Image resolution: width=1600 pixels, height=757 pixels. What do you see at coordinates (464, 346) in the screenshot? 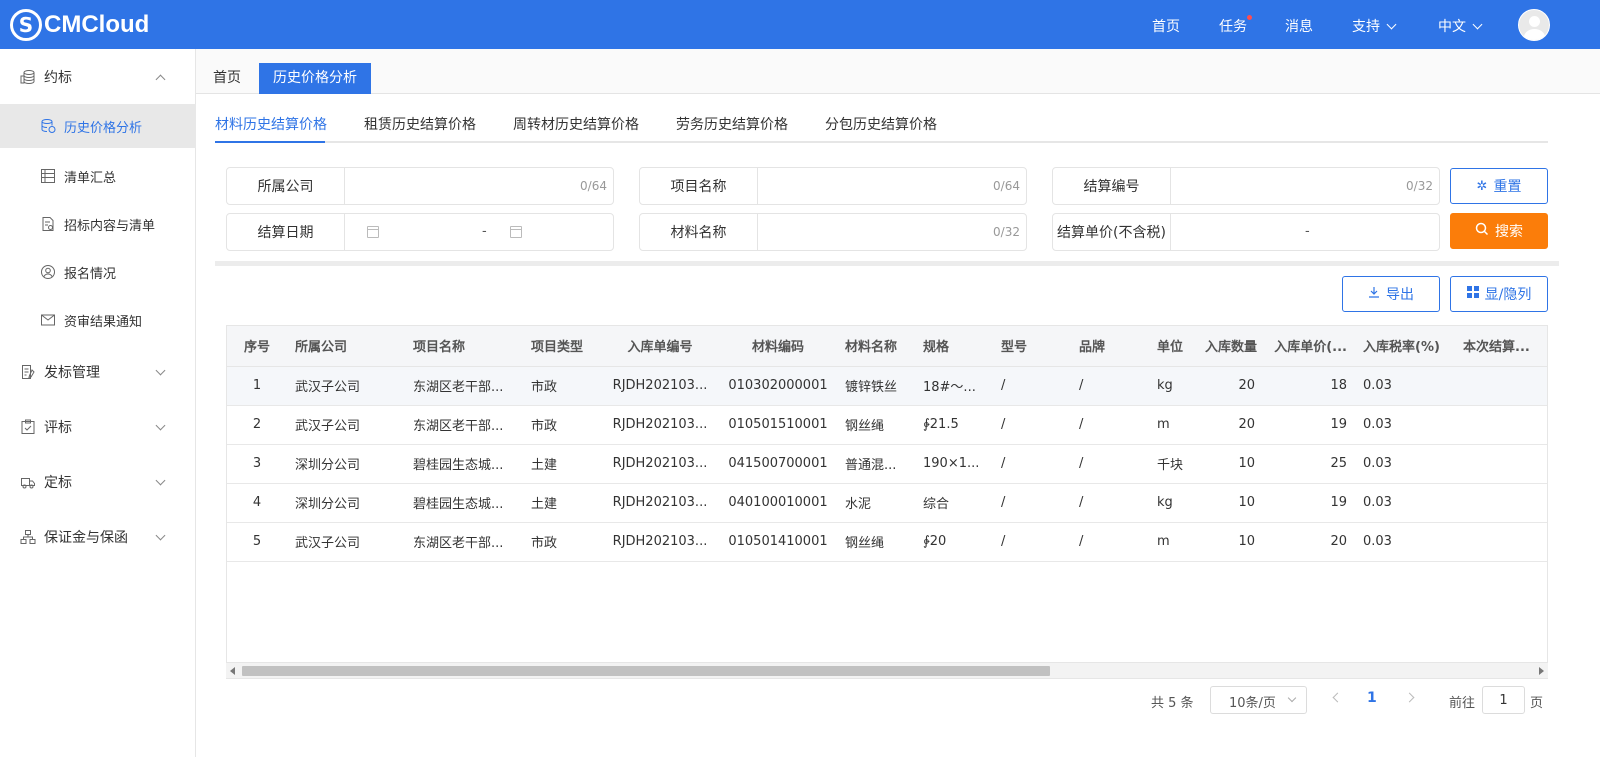
I see `col-header-project: 项目名称` at bounding box center [464, 346].